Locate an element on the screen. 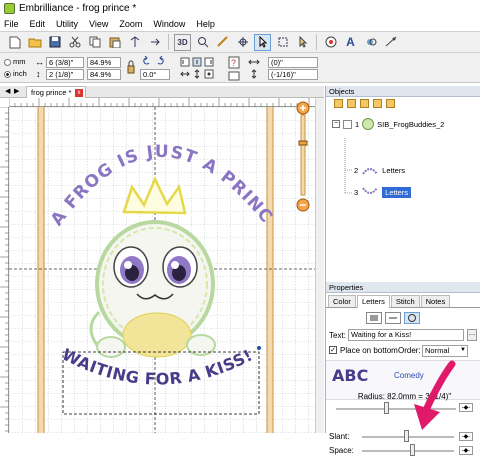  menu-edit: Edit is located at coordinates (38, 24).